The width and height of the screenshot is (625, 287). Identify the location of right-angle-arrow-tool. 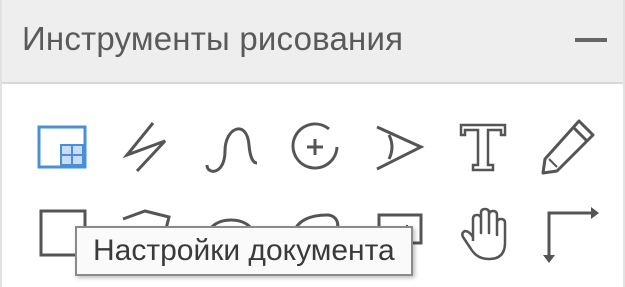
(567, 233).